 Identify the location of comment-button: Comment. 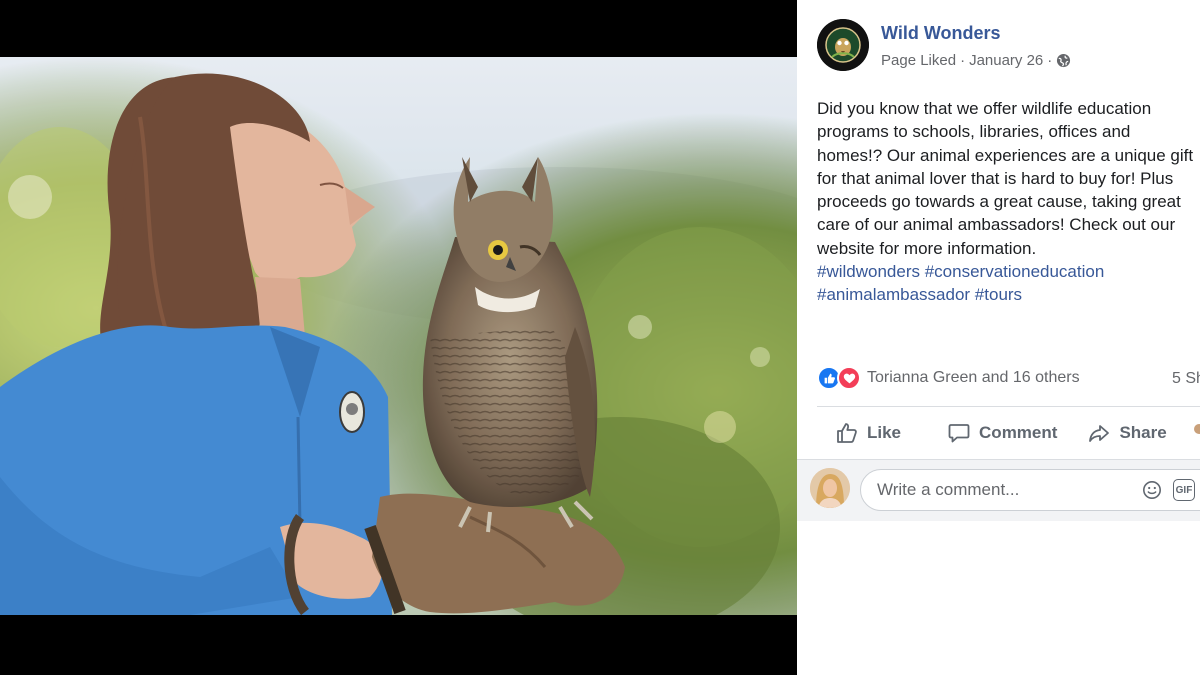
(1002, 433).